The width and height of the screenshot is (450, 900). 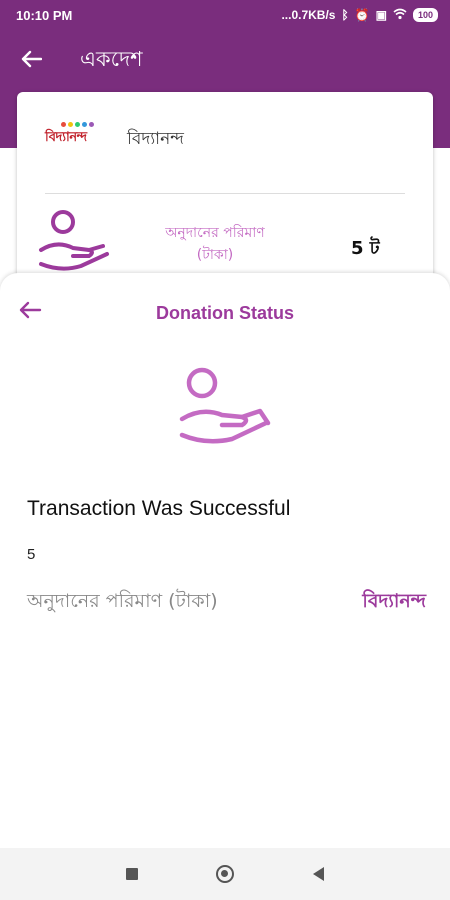 I want to click on divider, so click(x=225, y=193).